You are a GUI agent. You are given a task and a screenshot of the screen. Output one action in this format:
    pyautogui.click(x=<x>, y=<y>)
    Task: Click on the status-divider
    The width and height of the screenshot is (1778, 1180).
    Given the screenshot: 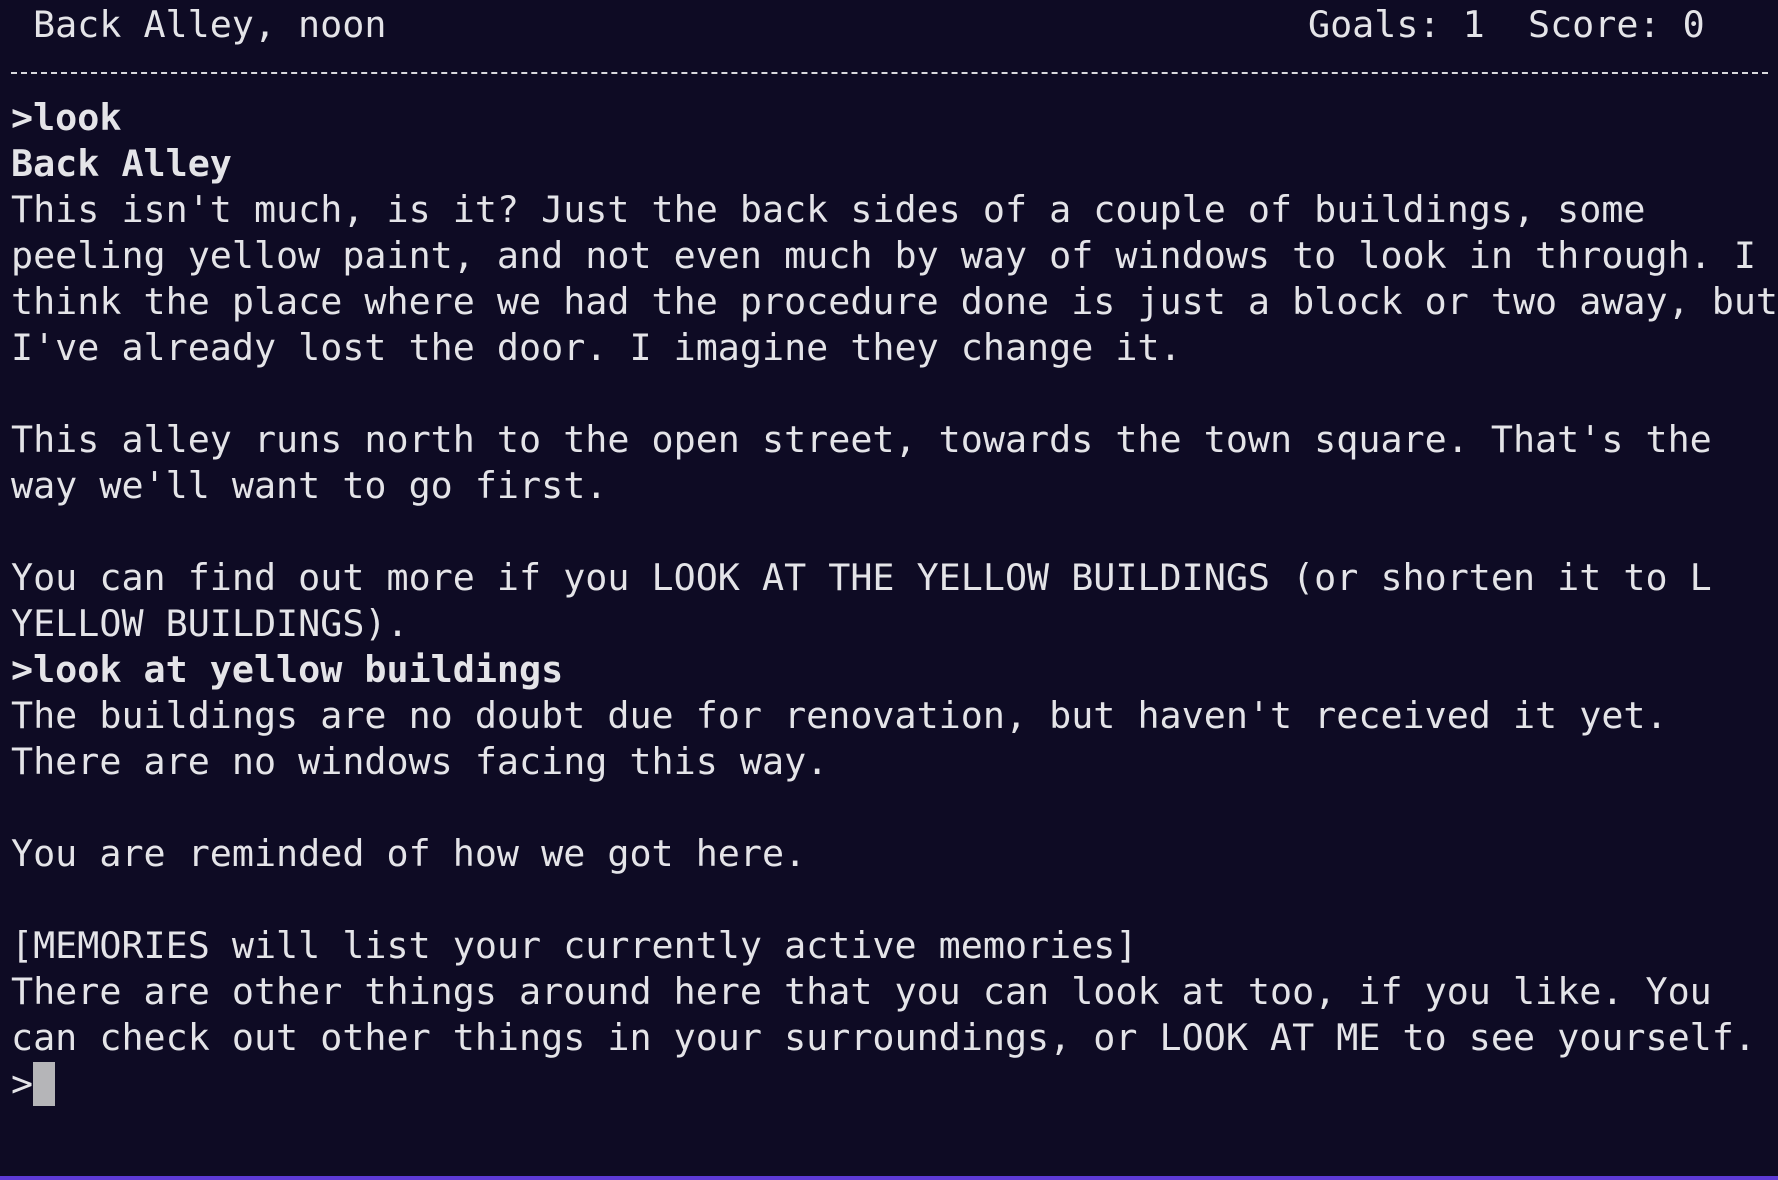 What is the action you would take?
    pyautogui.click(x=889, y=73)
    